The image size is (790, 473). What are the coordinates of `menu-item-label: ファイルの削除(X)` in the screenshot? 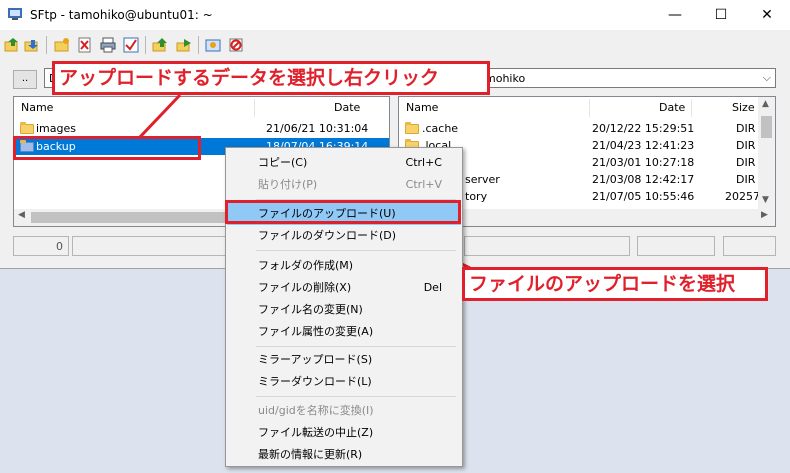 It's located at (305, 287).